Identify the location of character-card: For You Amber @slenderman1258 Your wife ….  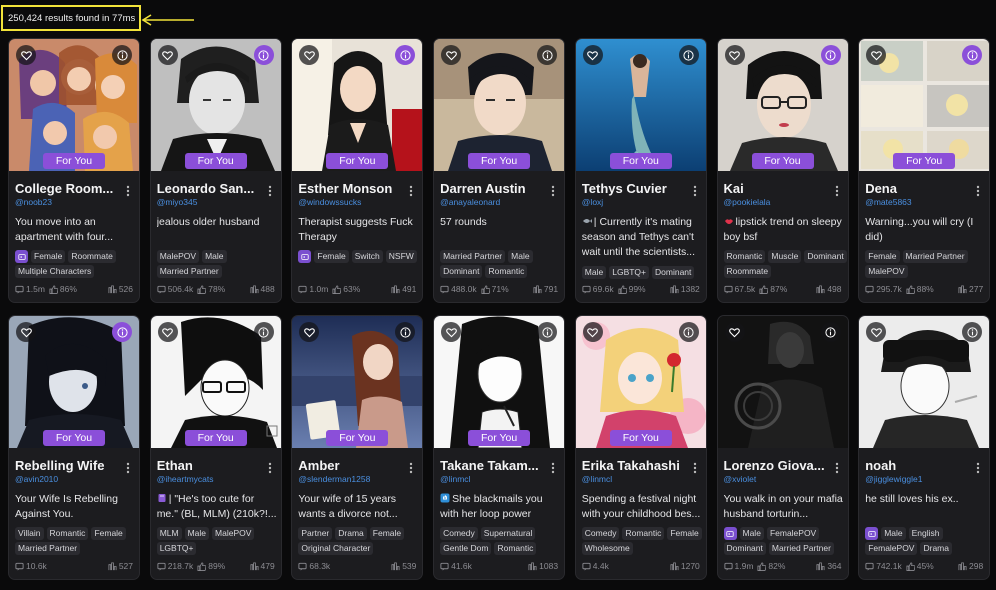
(357, 447).